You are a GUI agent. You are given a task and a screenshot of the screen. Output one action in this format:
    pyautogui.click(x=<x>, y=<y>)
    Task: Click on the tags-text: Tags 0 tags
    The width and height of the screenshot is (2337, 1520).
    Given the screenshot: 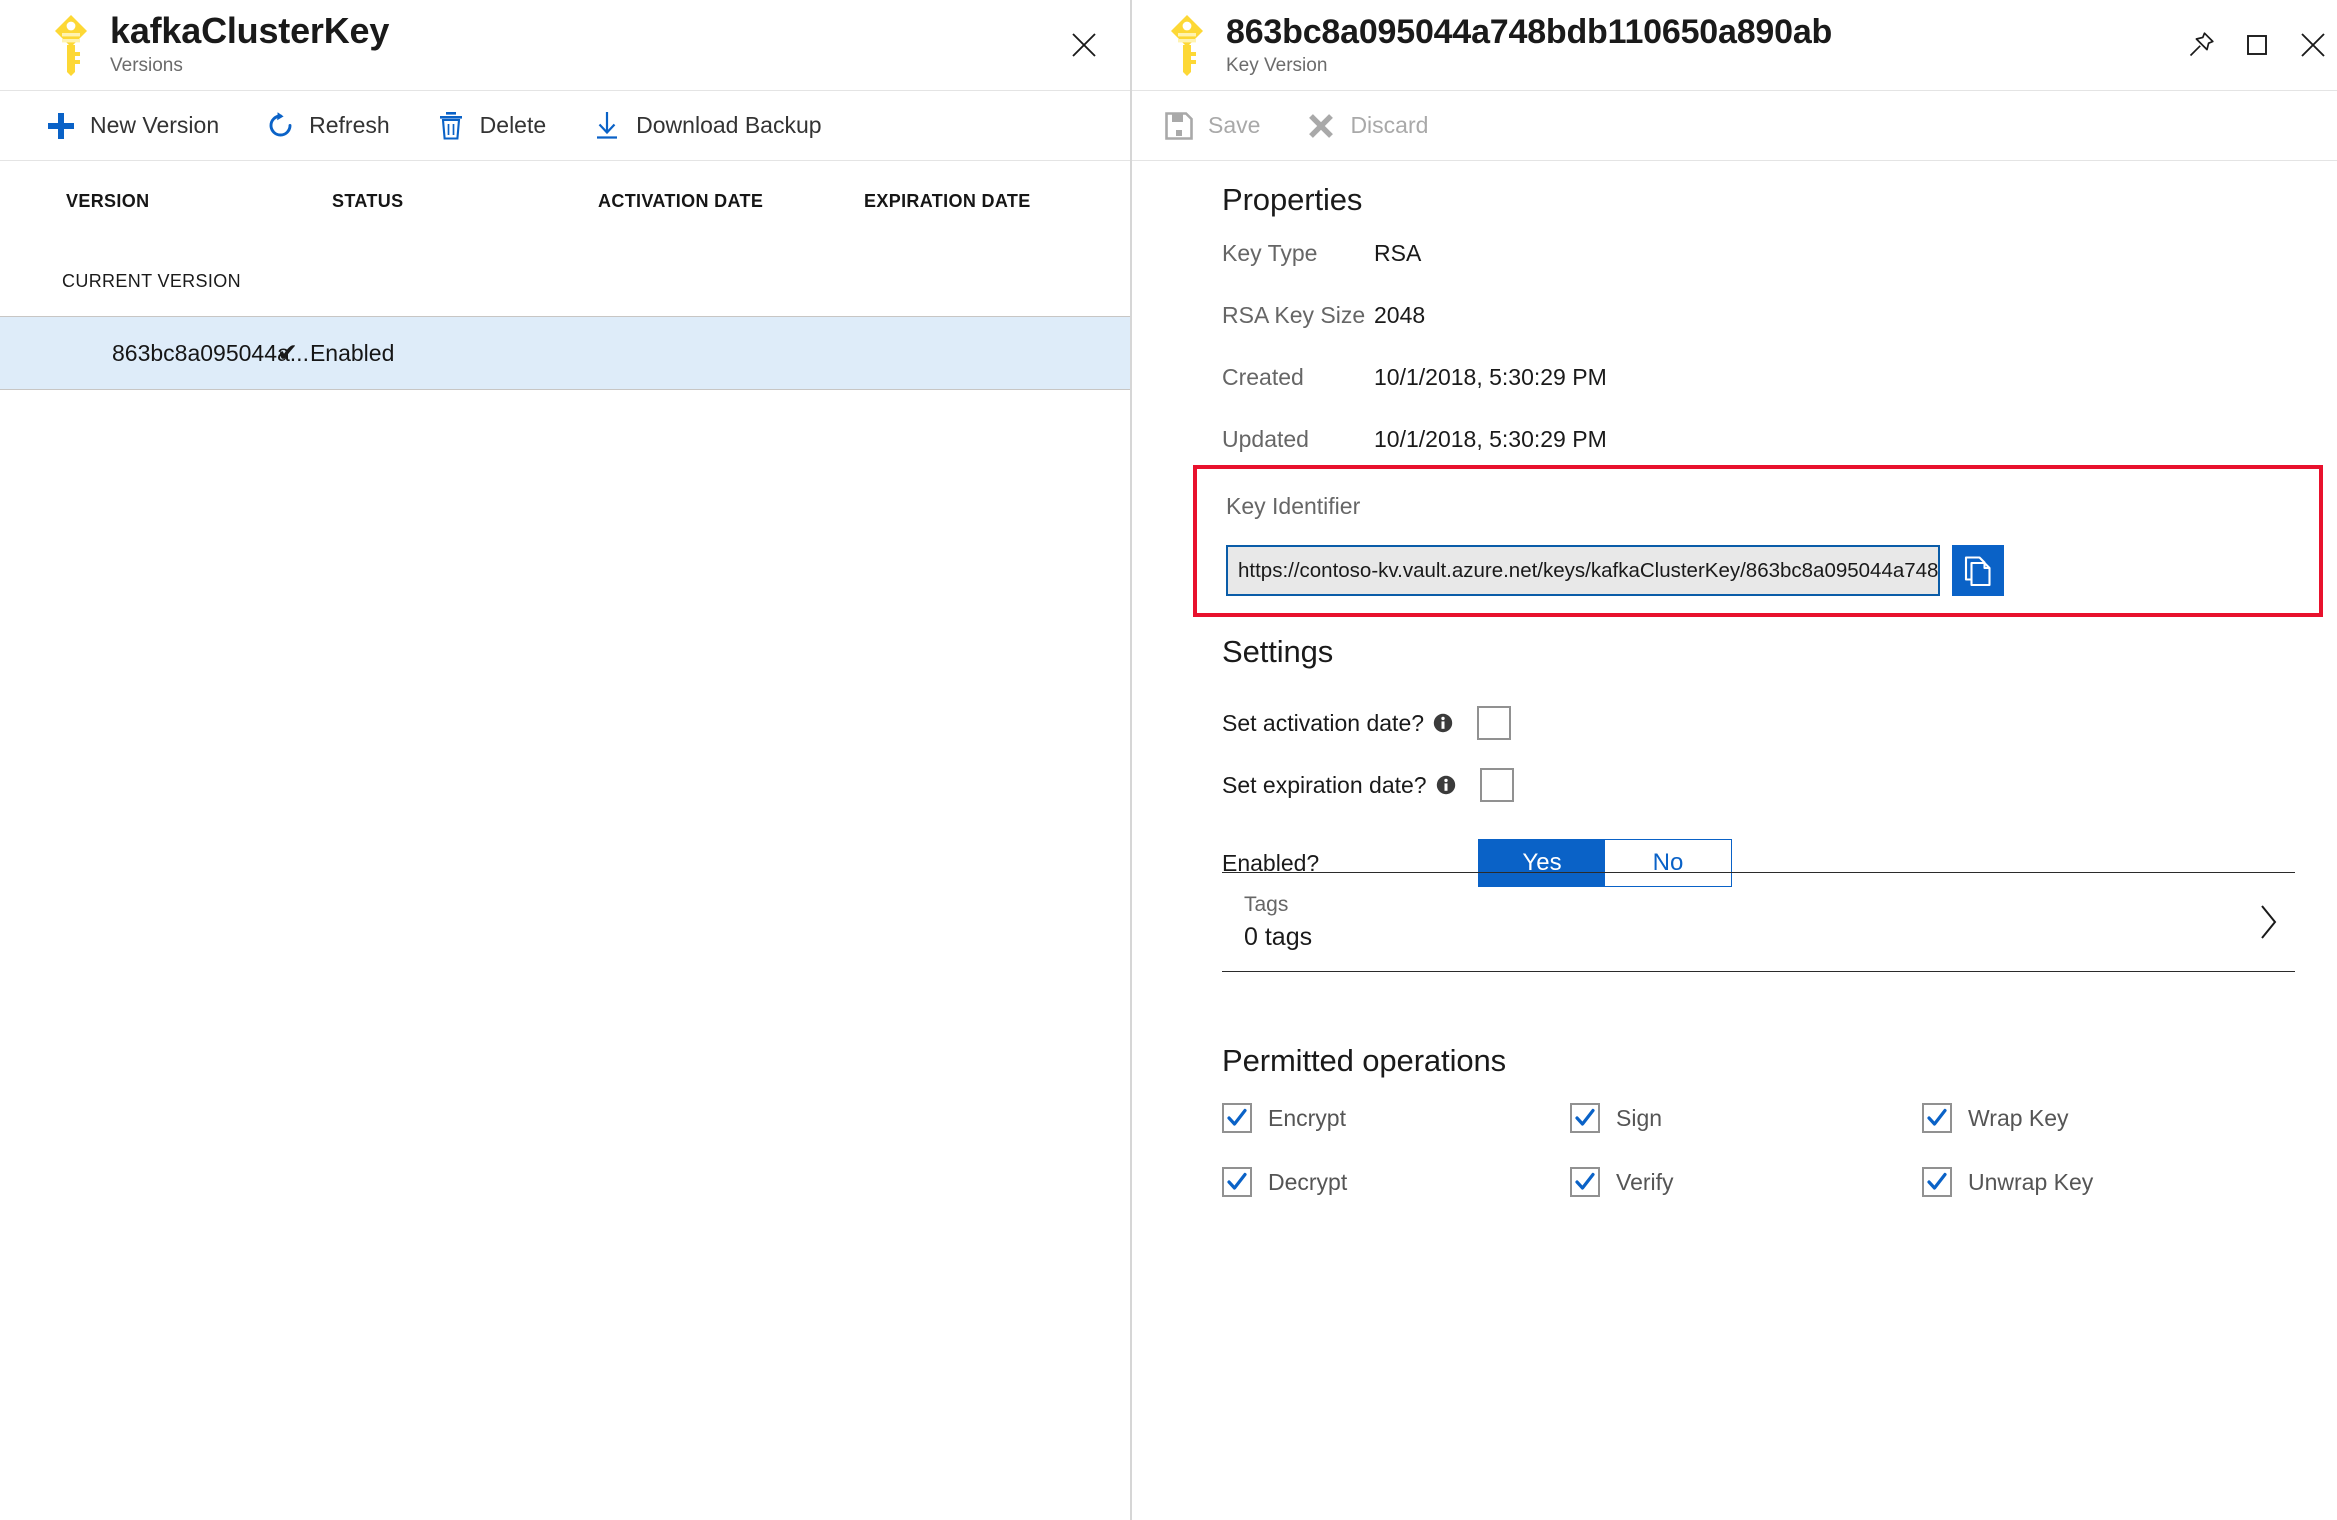 What is the action you would take?
    pyautogui.click(x=1746, y=922)
    